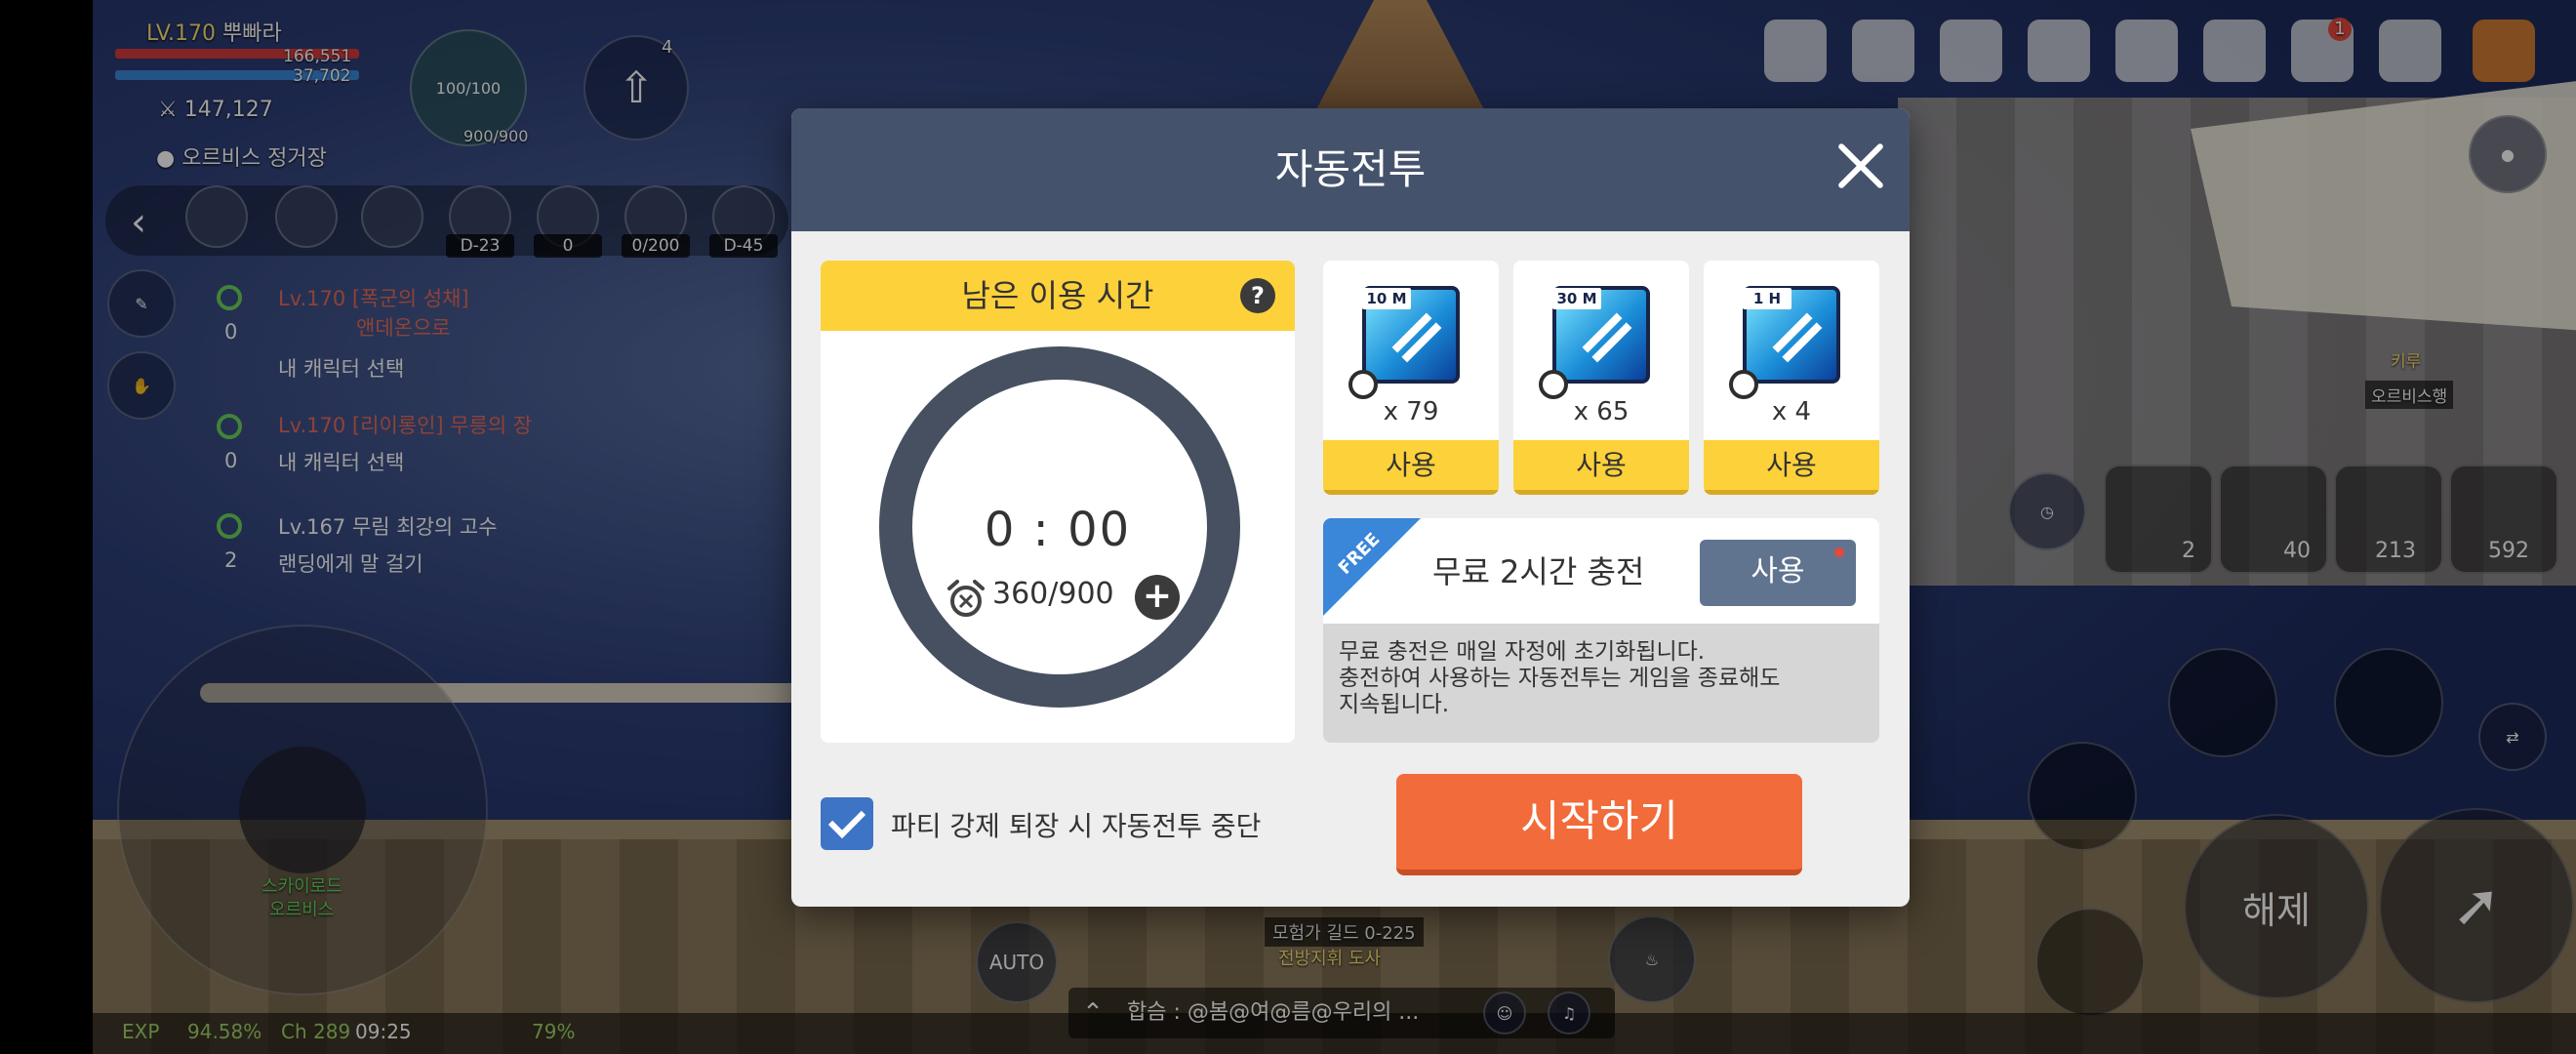  What do you see at coordinates (1057, 296) in the screenshot?
I see `remaining-time-title: 남은 이용 시간` at bounding box center [1057, 296].